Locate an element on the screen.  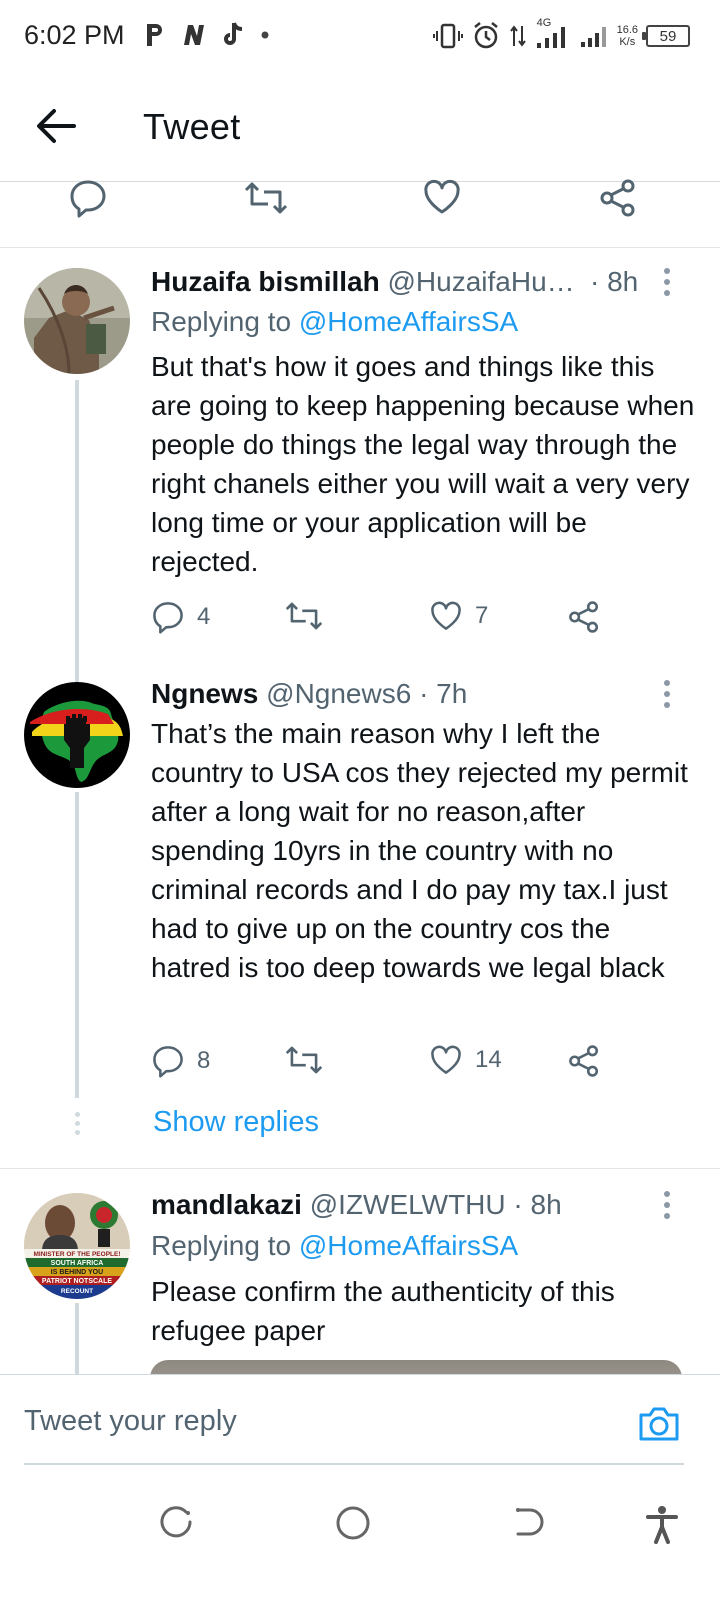
status-bar: 6:02 PM 4G 16.6 K/s 59 is located at coordinates (360, 35).